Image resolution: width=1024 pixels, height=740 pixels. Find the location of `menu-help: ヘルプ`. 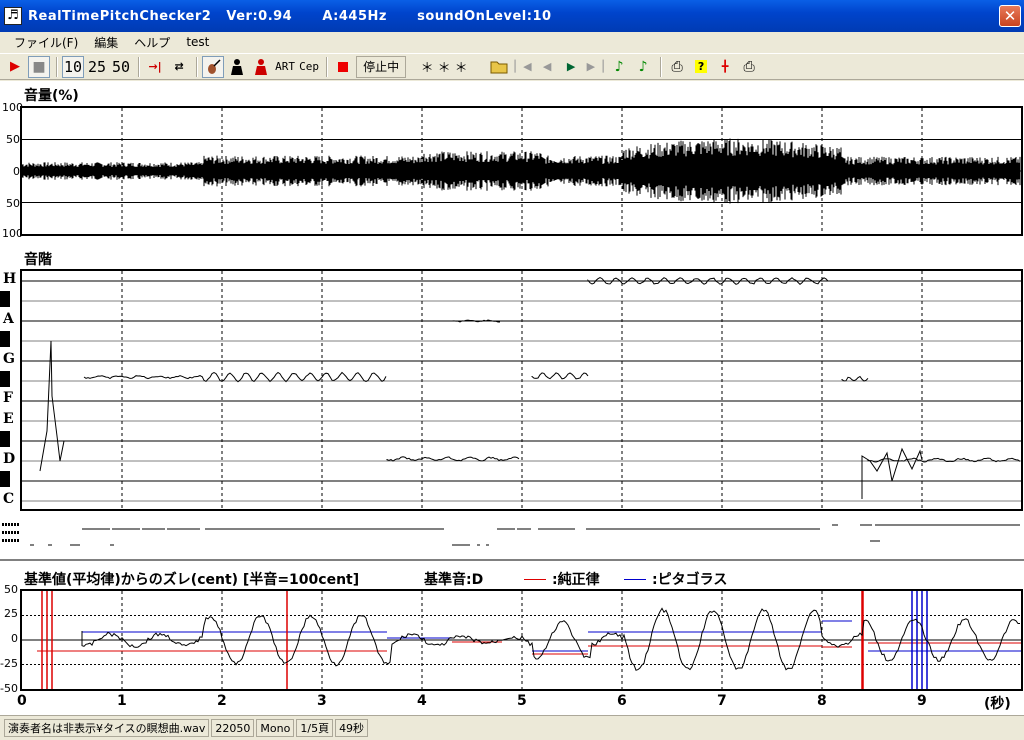

menu-help: ヘルプ is located at coordinates (152, 42).